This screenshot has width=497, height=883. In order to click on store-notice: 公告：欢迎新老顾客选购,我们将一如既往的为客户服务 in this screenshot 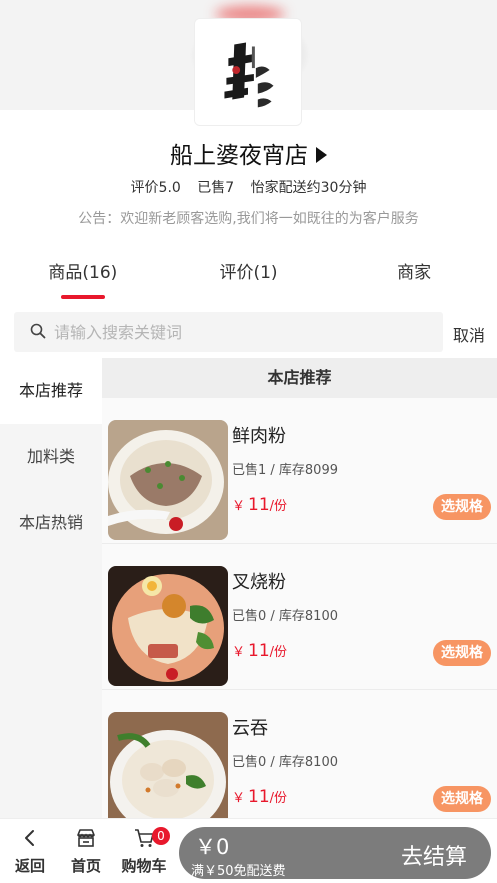, I will do `click(248, 219)`.